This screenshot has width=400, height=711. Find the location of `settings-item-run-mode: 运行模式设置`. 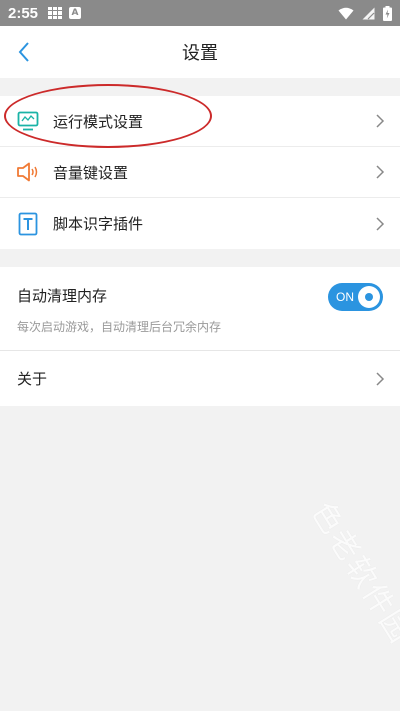

settings-item-run-mode: 运行模式设置 is located at coordinates (200, 121).